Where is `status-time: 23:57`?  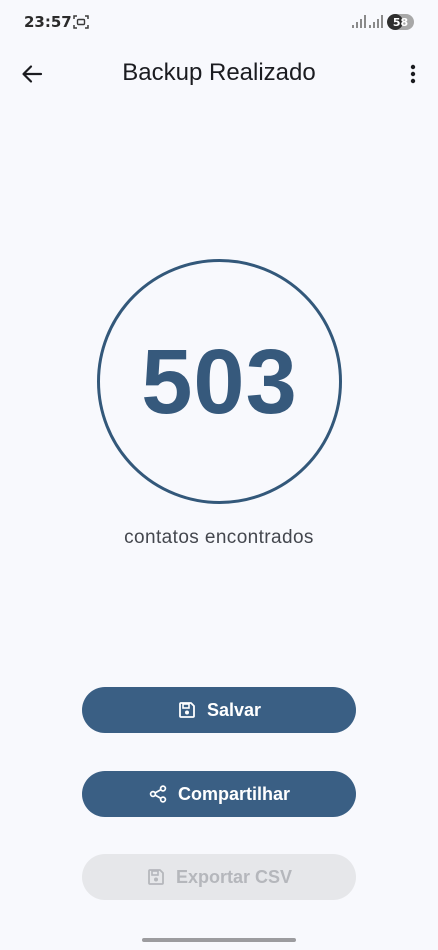 status-time: 23:57 is located at coordinates (48, 22).